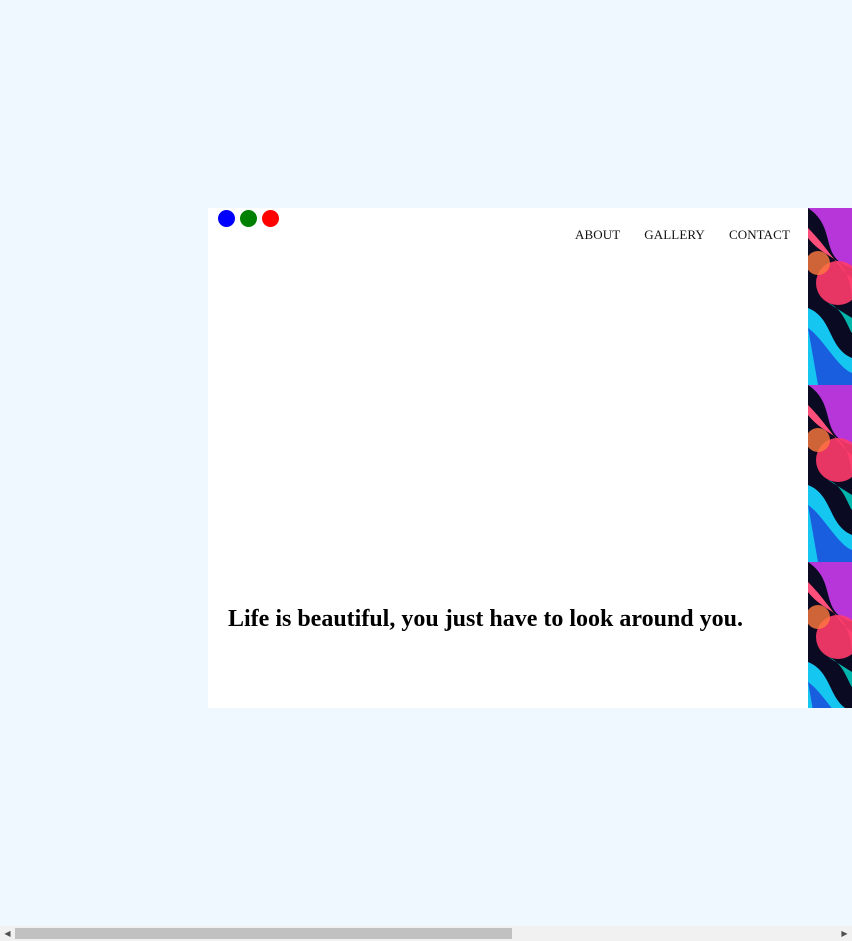 This screenshot has width=852, height=941. Describe the element at coordinates (844, 933) in the screenshot. I see `scroll-right-arrow-icon: ▶` at that location.